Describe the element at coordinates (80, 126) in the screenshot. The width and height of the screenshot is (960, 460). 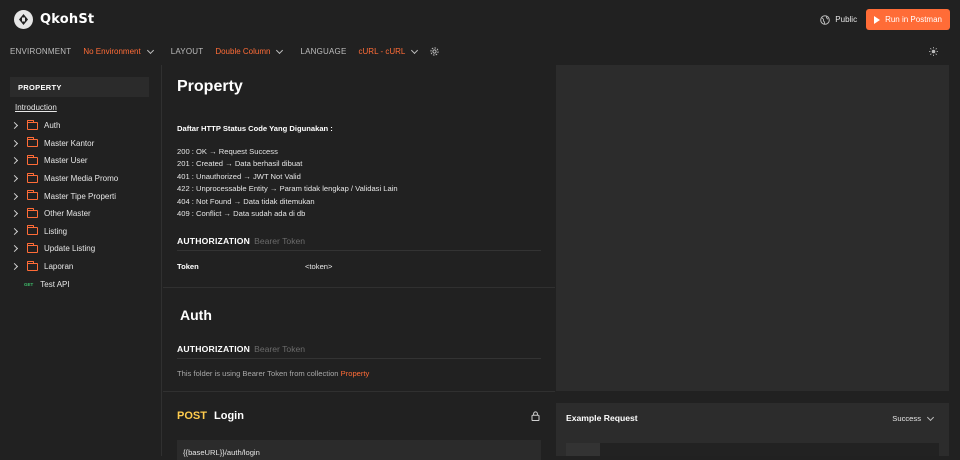
I see `sidebar-folder-item: Auth` at that location.